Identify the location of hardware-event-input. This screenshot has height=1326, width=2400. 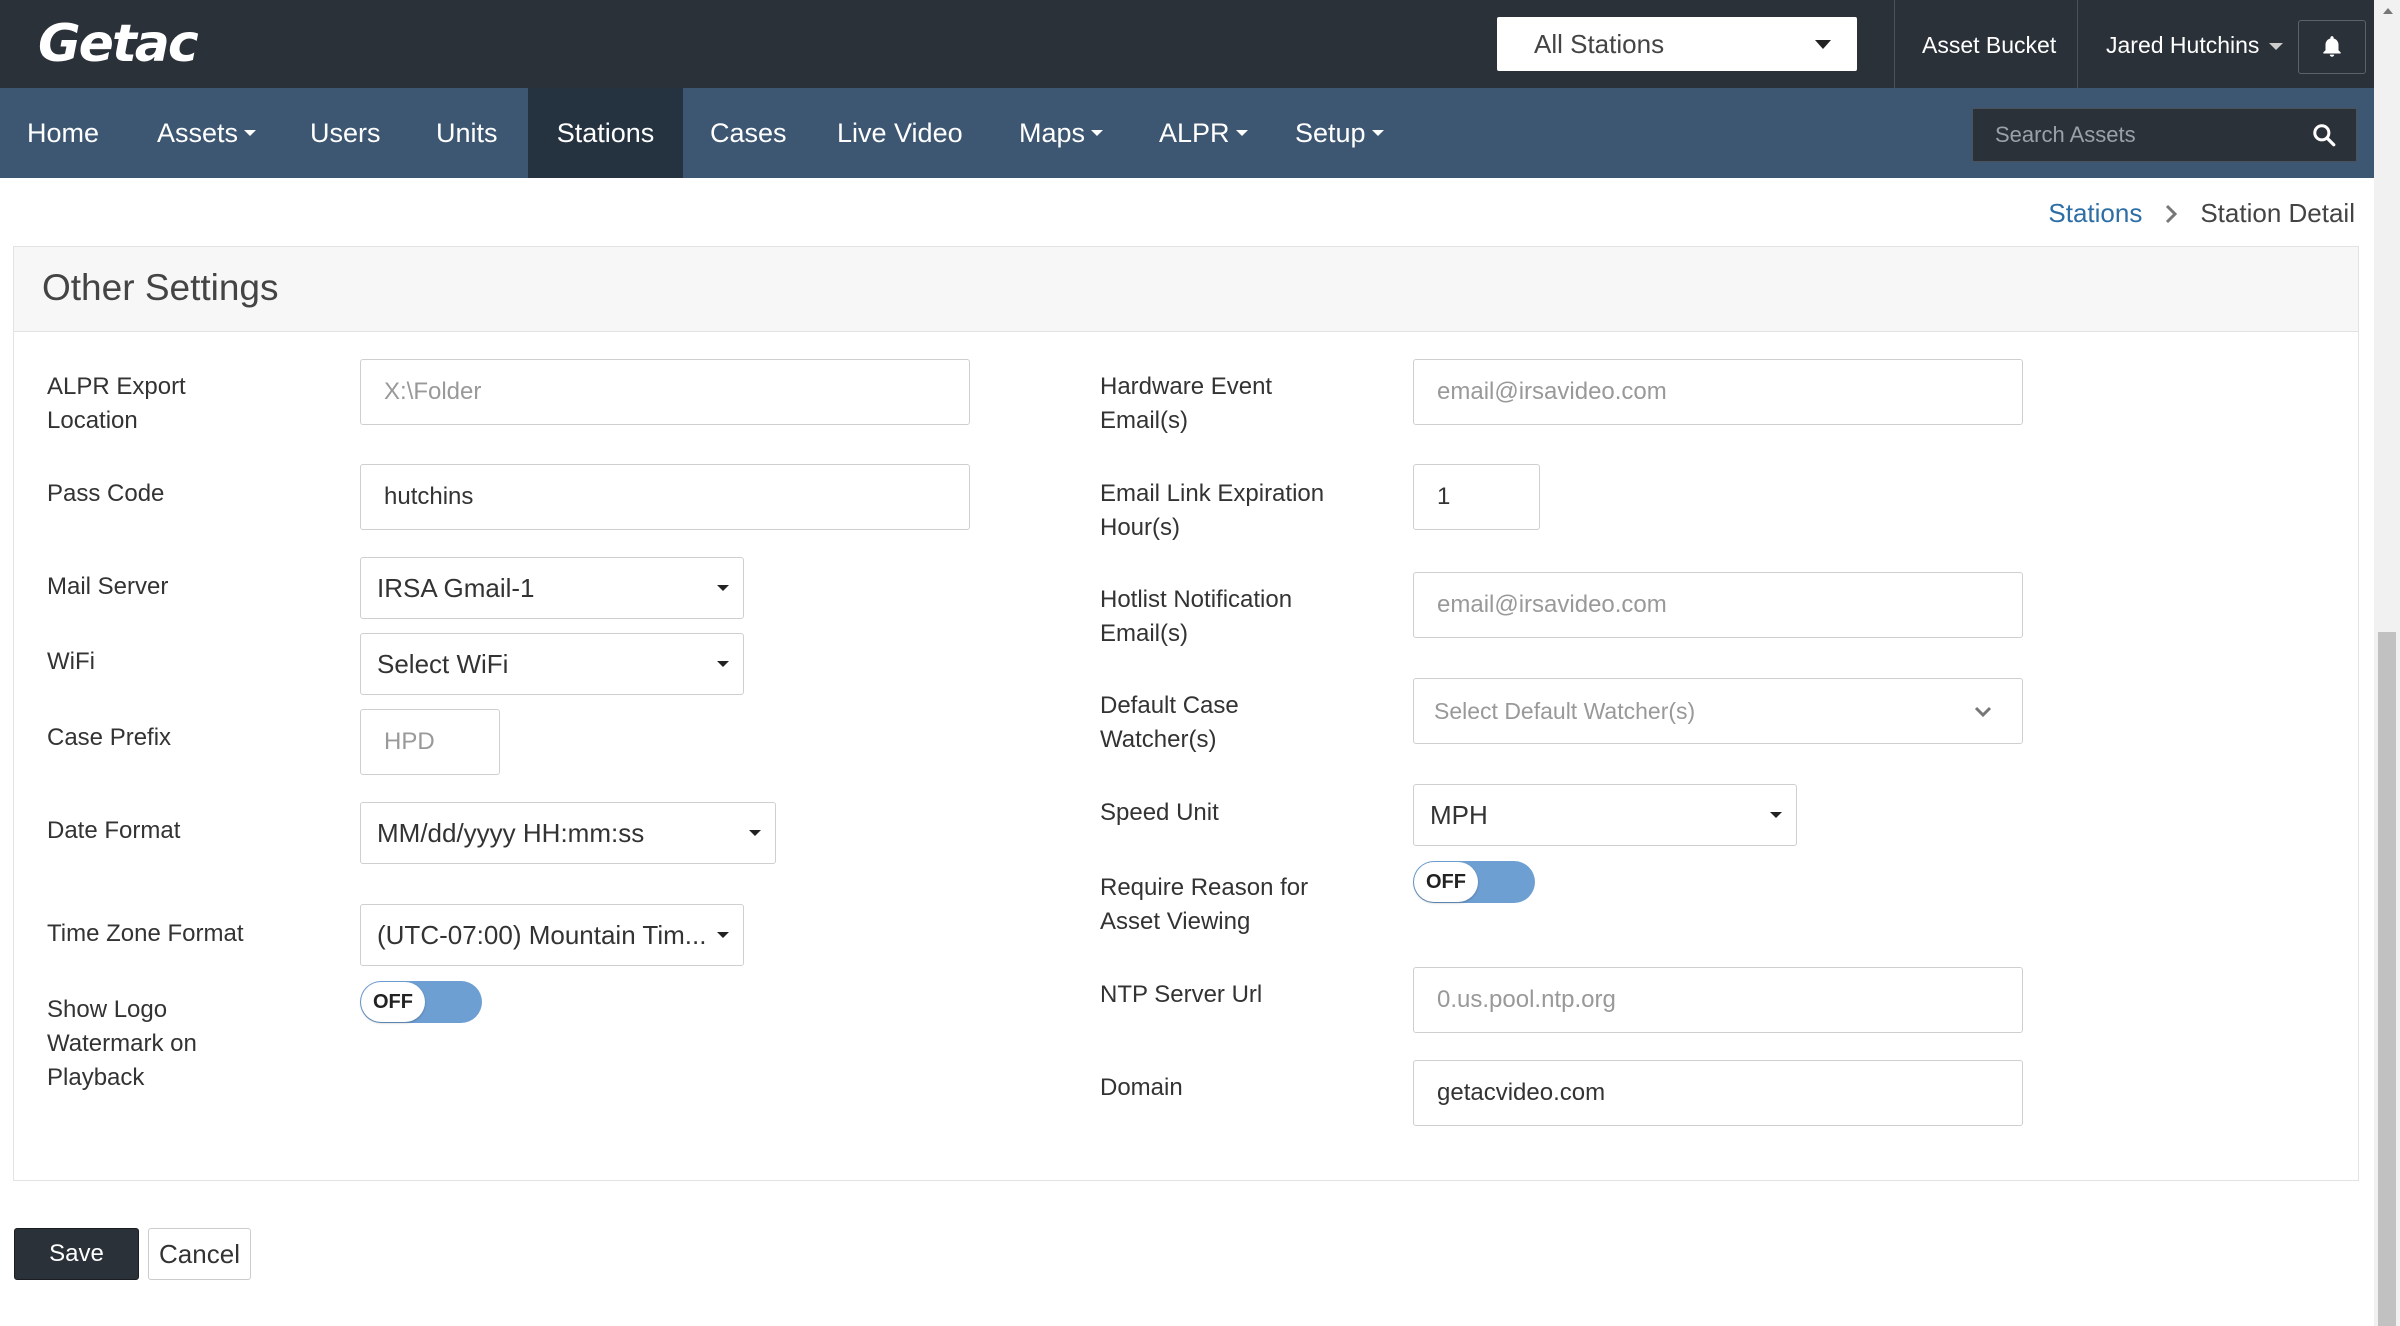
(1729, 392).